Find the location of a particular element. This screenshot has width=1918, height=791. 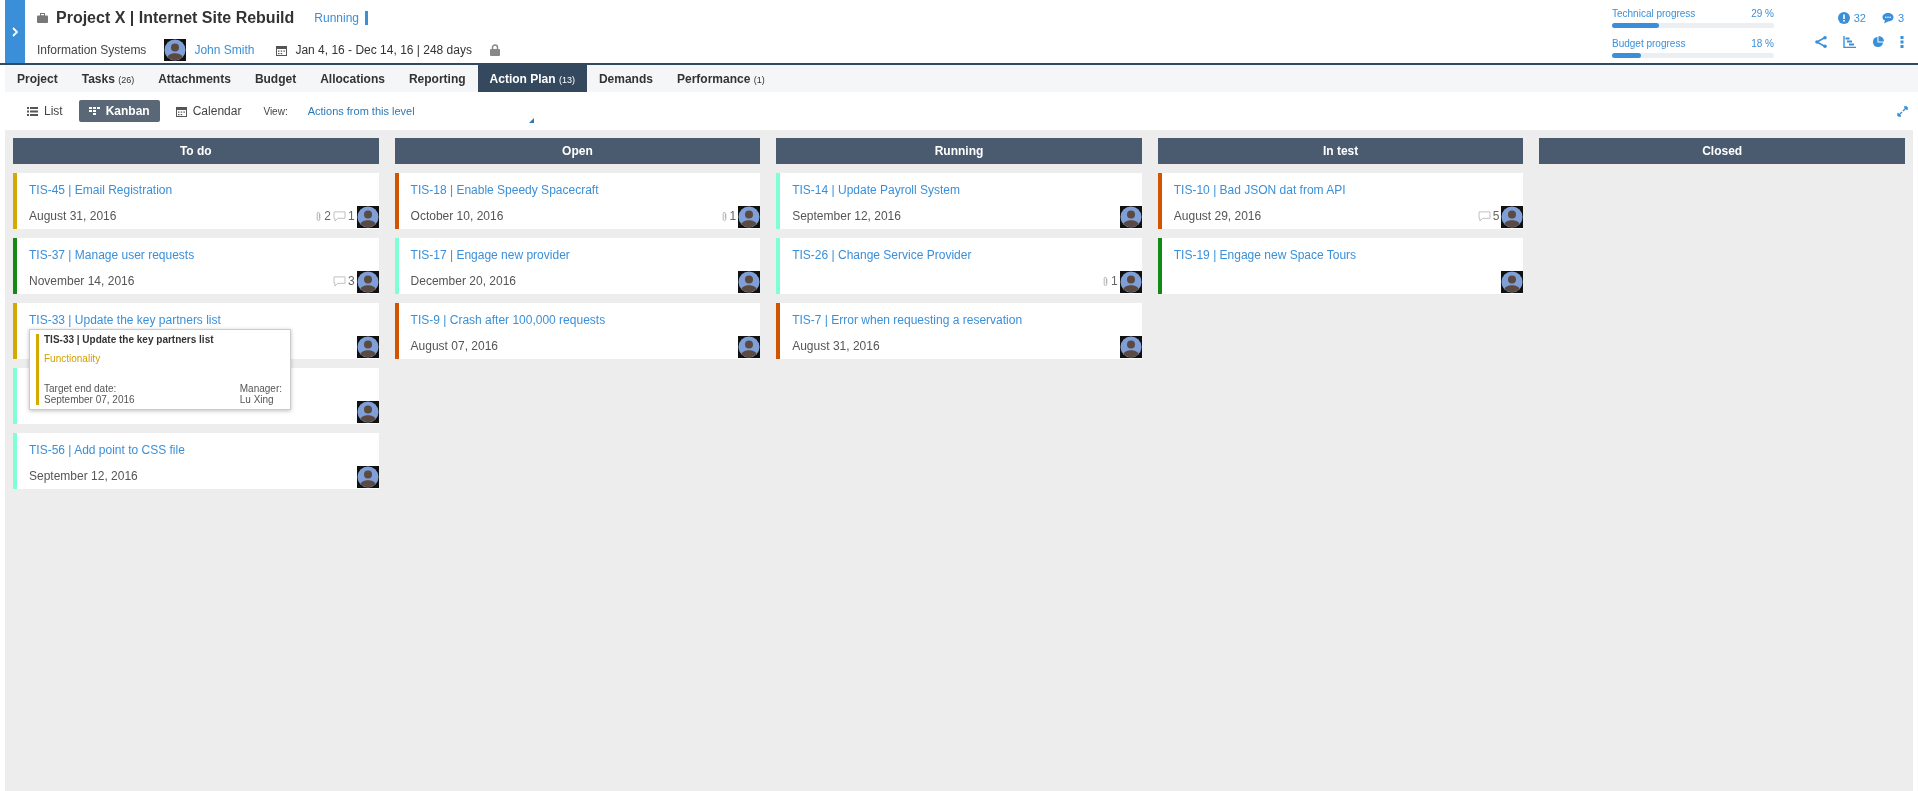

department-label: Information Systems is located at coordinates (92, 50).